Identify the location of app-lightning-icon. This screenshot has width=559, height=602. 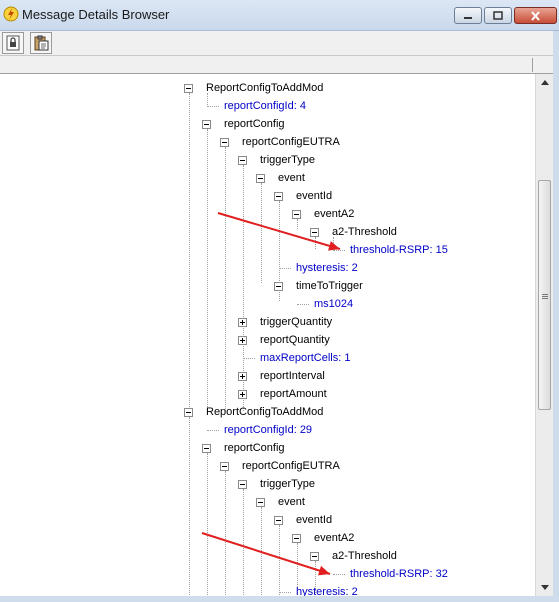
(11, 14).